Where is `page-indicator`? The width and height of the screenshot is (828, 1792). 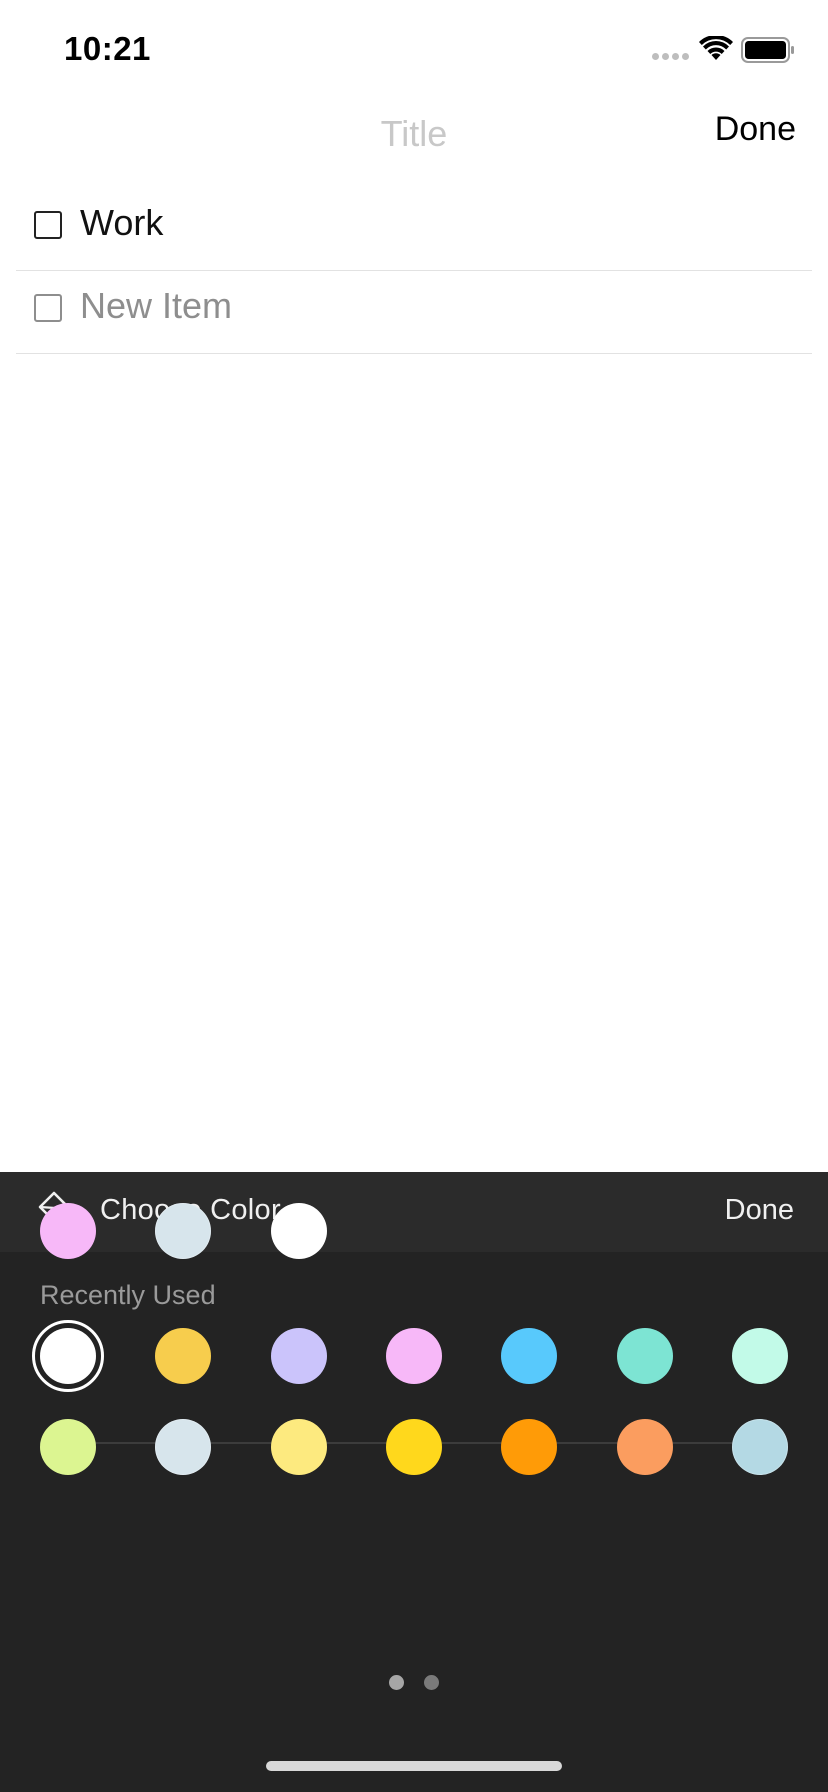
page-indicator is located at coordinates (414, 1682).